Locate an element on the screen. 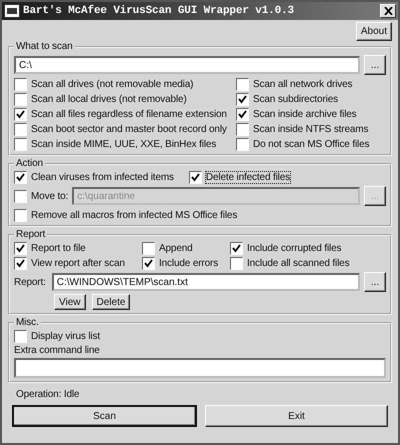  checkbox-label: Include errors is located at coordinates (188, 263).